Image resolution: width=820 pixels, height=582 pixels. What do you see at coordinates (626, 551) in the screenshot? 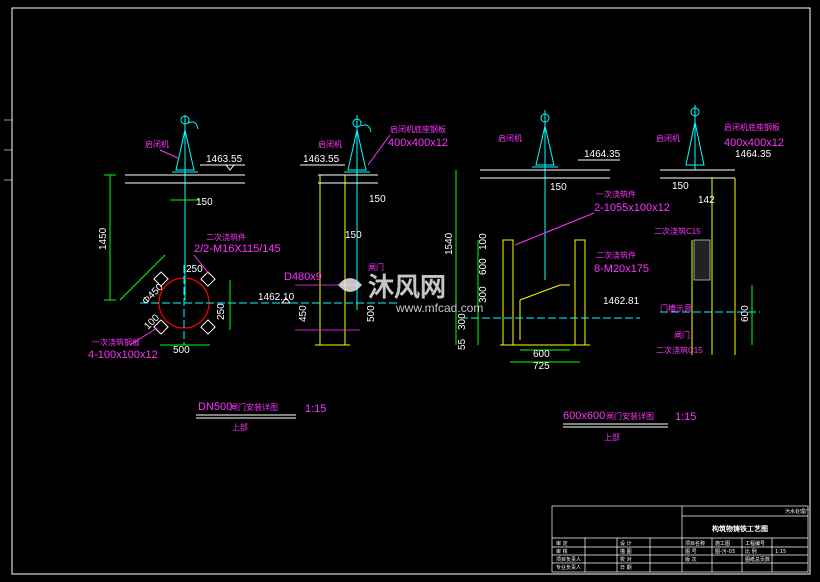
I see `tb-r1c2: 描 图` at bounding box center [626, 551].